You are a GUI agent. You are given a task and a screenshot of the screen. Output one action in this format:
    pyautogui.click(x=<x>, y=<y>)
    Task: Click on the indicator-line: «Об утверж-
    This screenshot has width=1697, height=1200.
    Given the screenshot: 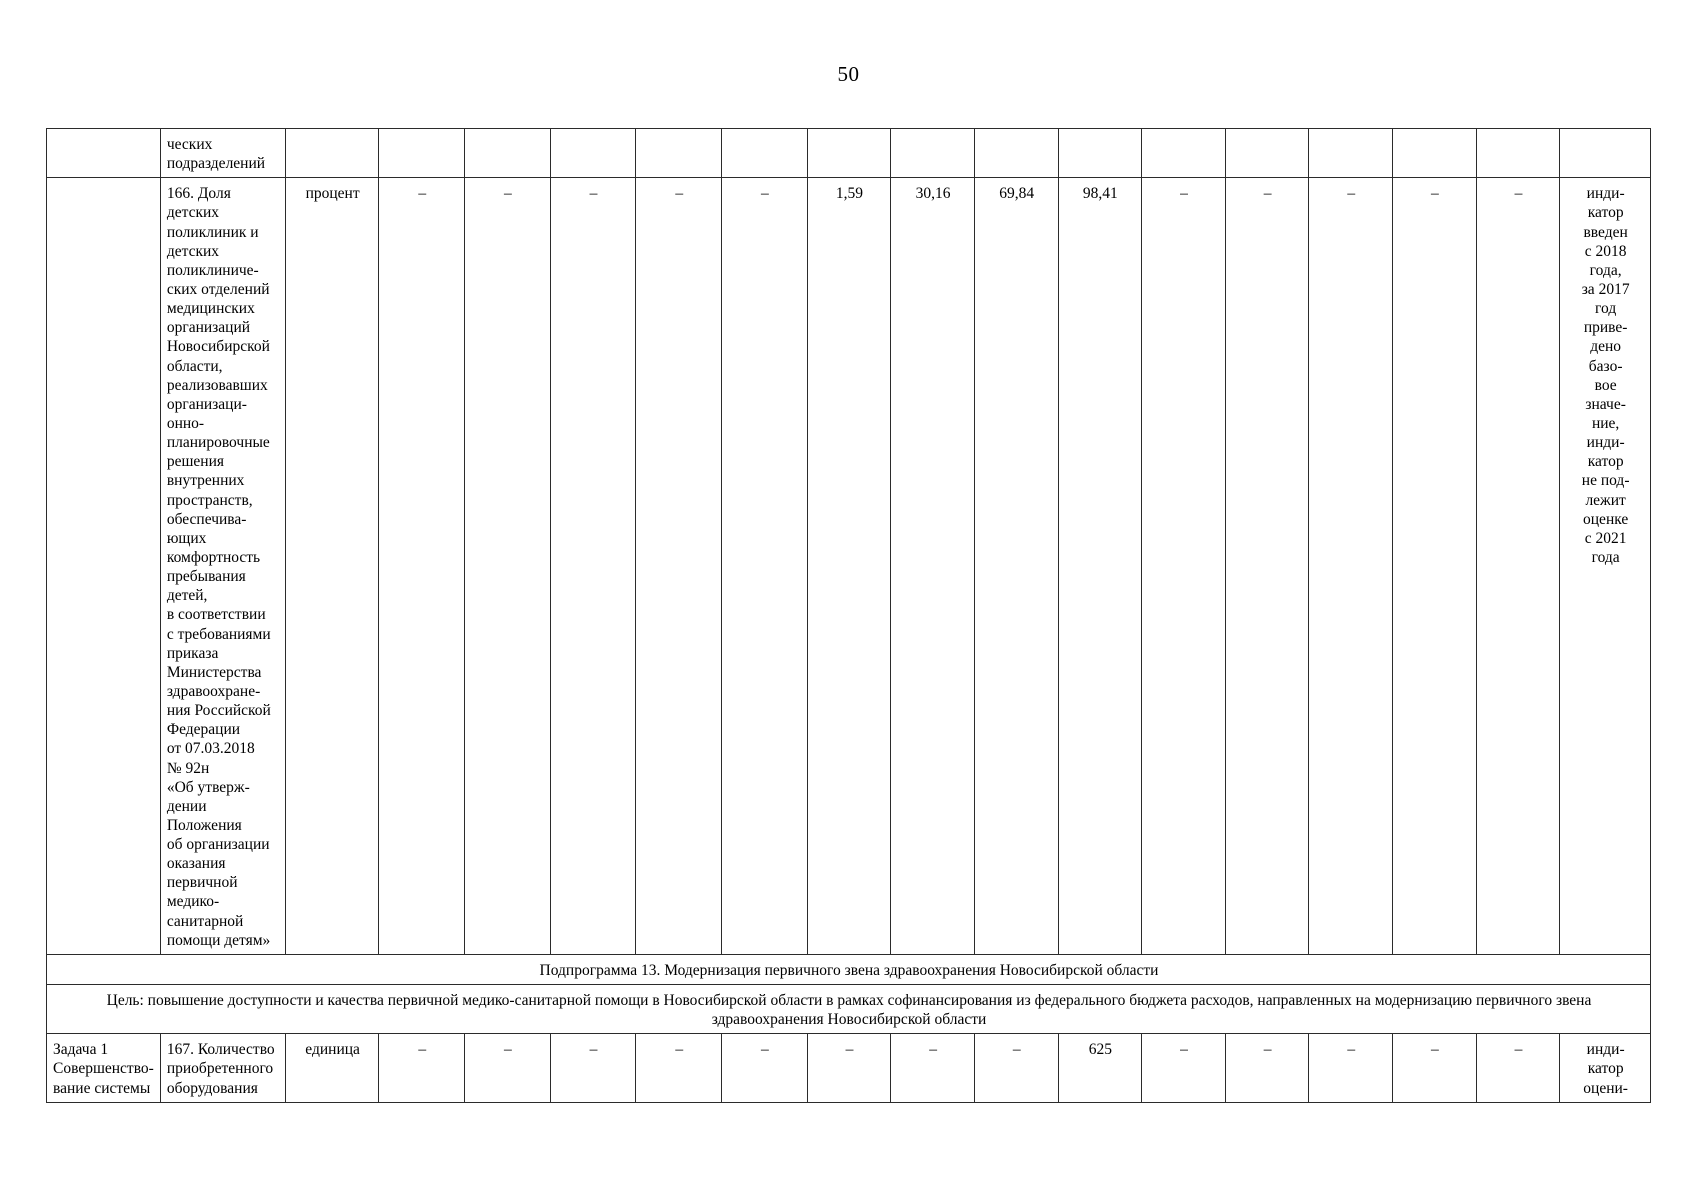 What is the action you would take?
    pyautogui.click(x=208, y=787)
    